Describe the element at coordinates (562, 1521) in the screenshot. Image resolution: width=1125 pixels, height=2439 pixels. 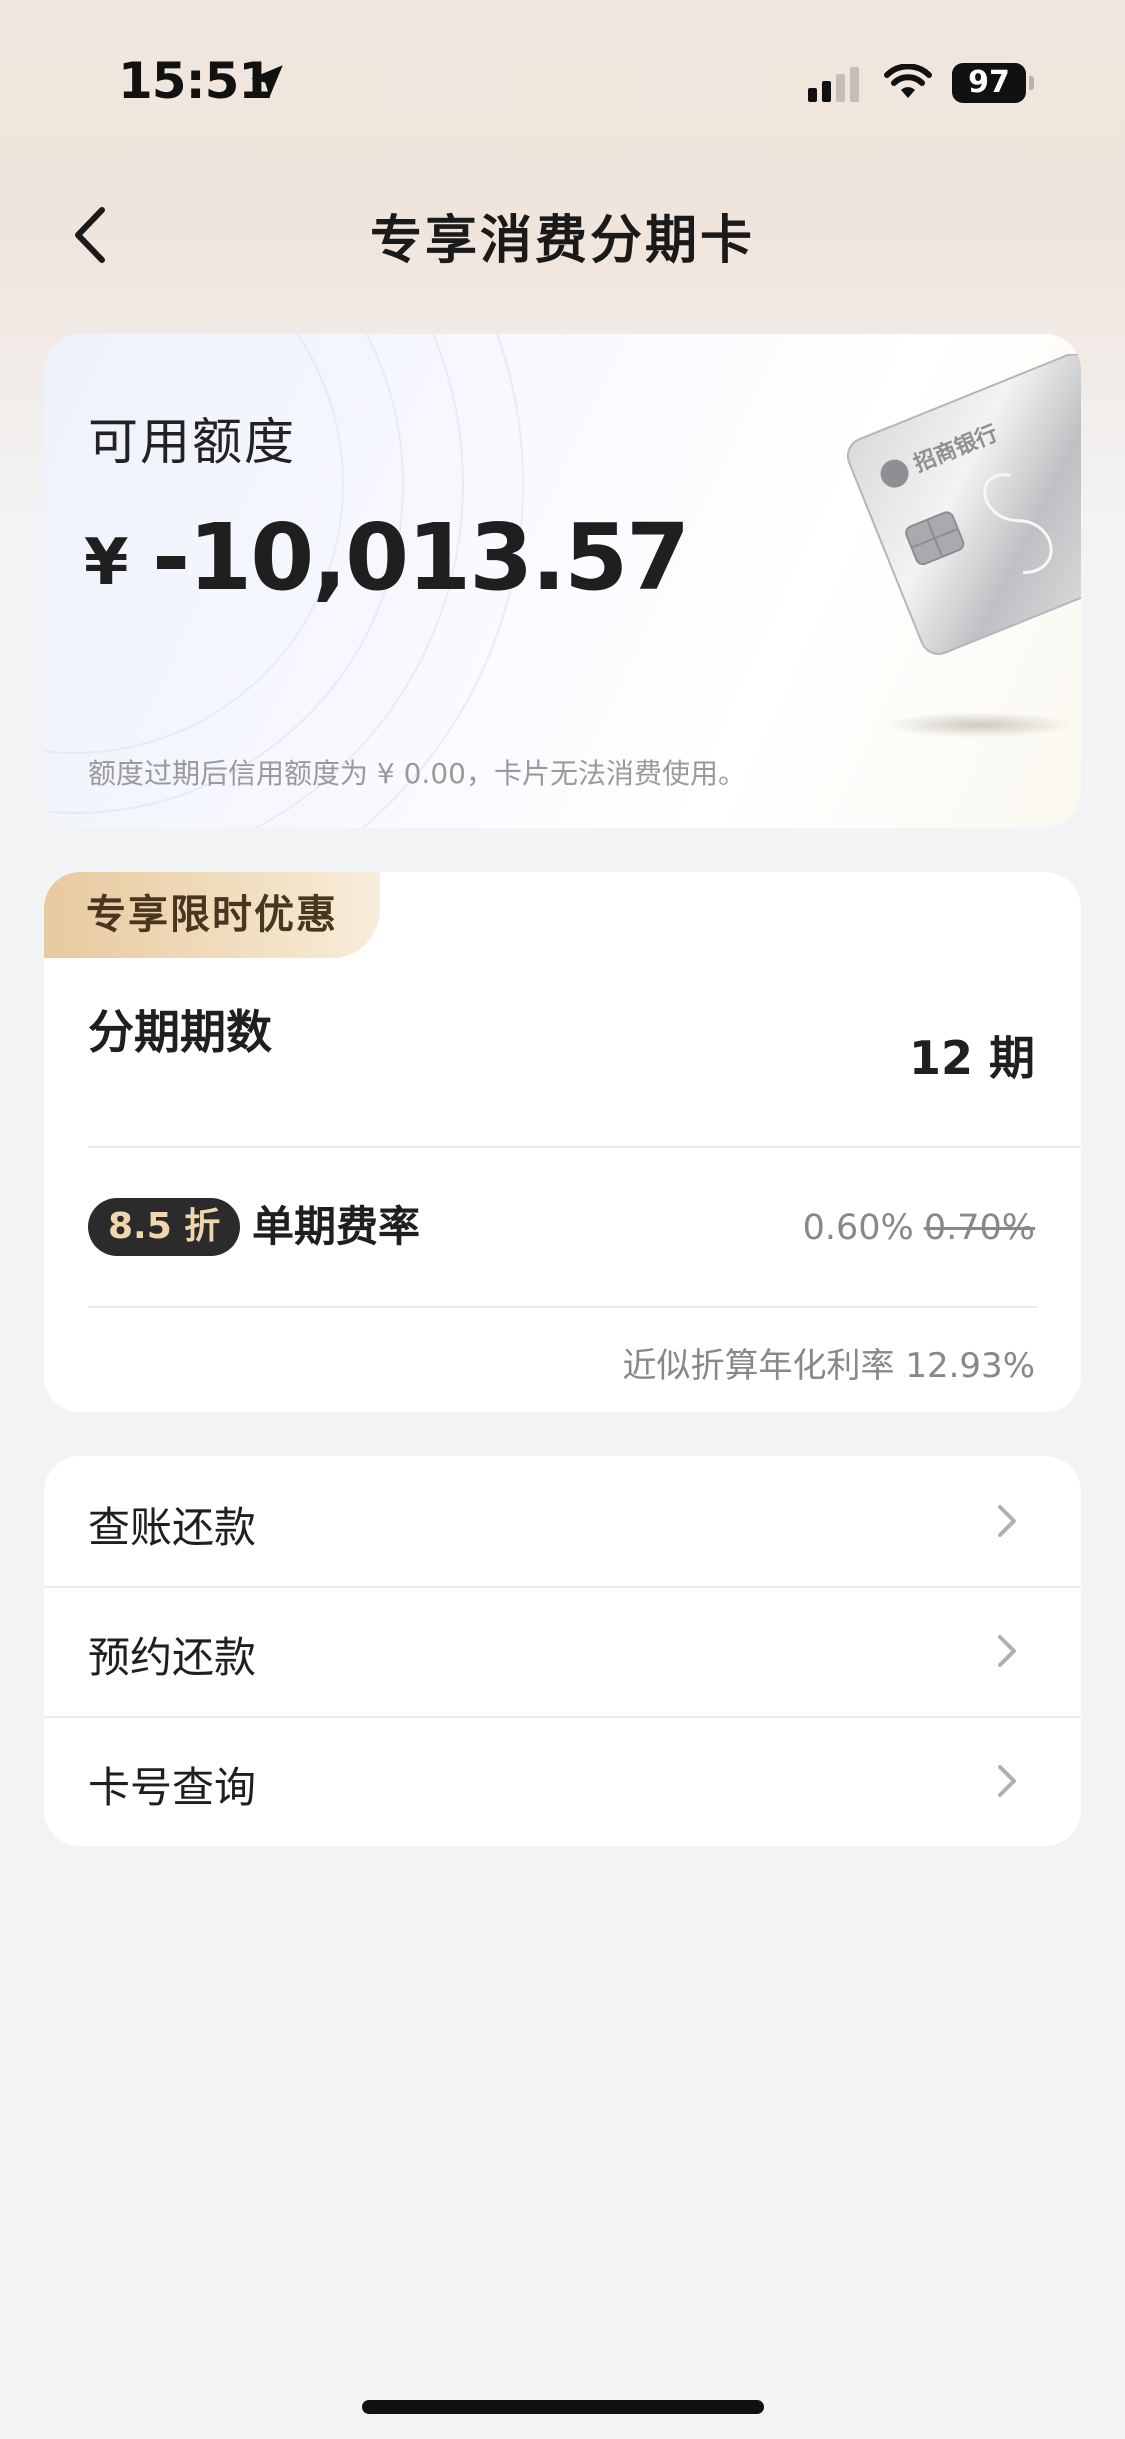
I see `menu-item-statement-repayment: 查账还款` at that location.